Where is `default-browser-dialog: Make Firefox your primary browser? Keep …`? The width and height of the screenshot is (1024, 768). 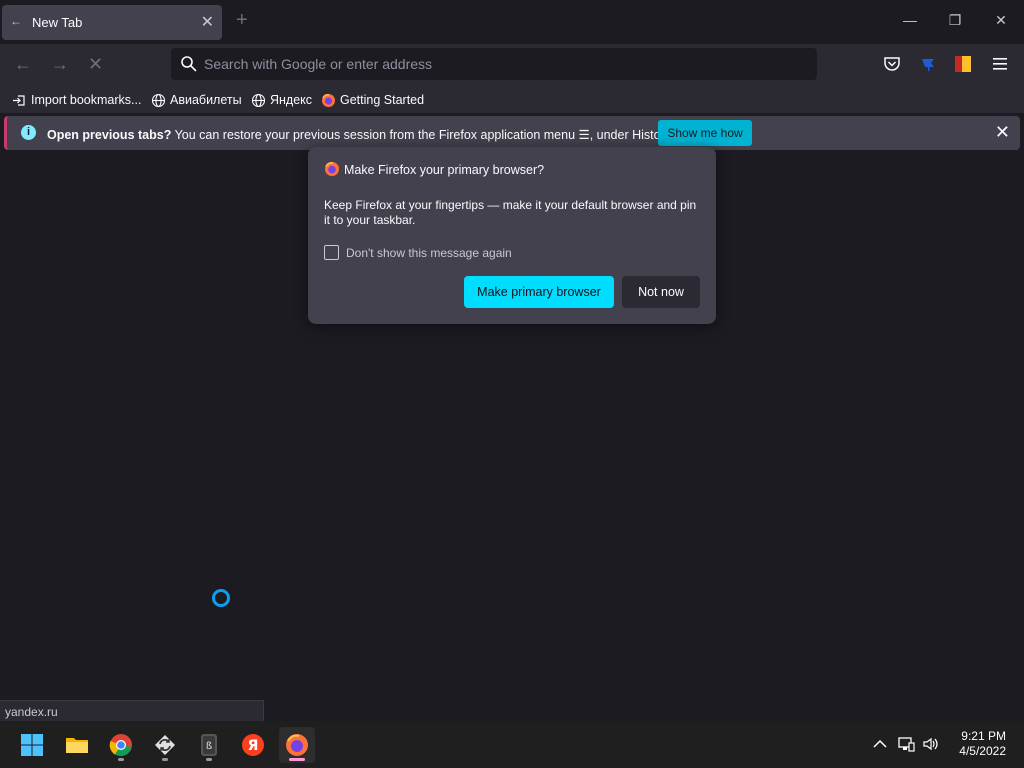 default-browser-dialog: Make Firefox your primary browser? Keep … is located at coordinates (512, 235).